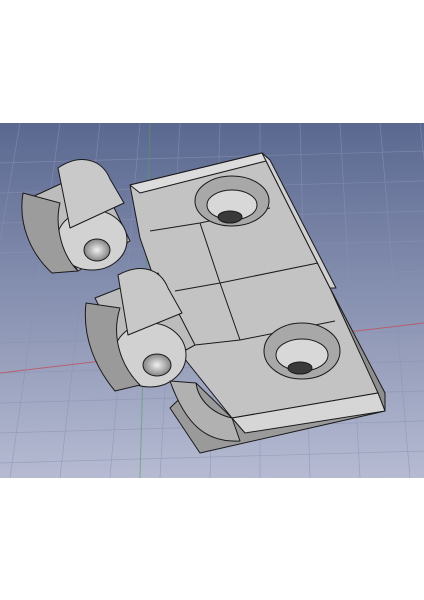 This screenshot has height=600, width=424. What do you see at coordinates (302, 351) in the screenshot?
I see `screw-hole-lower` at bounding box center [302, 351].